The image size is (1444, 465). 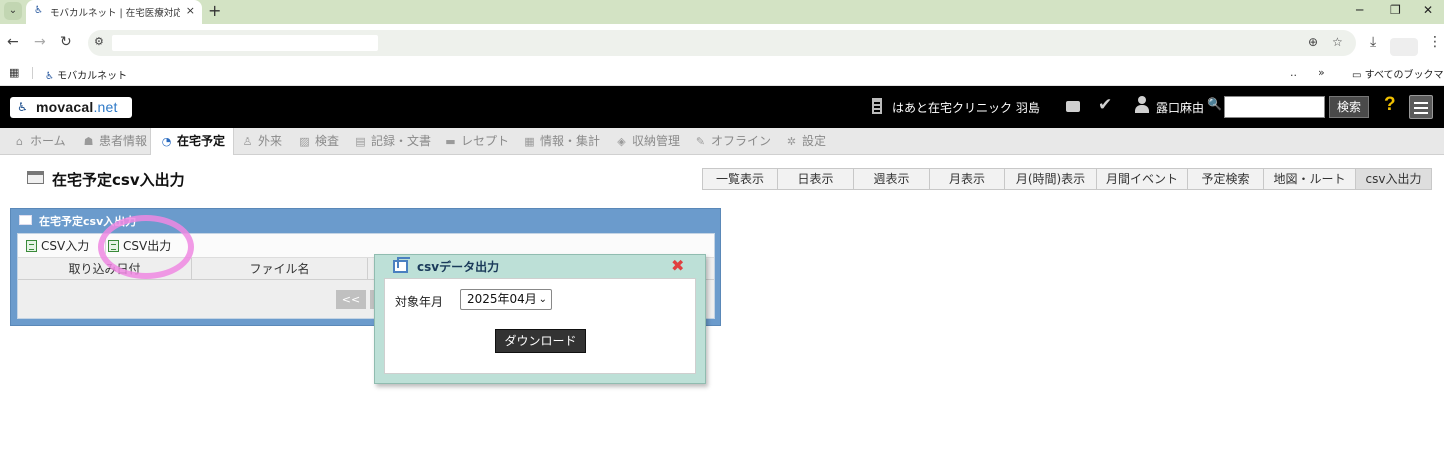 What do you see at coordinates (19, 141) in the screenshot?
I see `home-icon: ⌂` at bounding box center [19, 141].